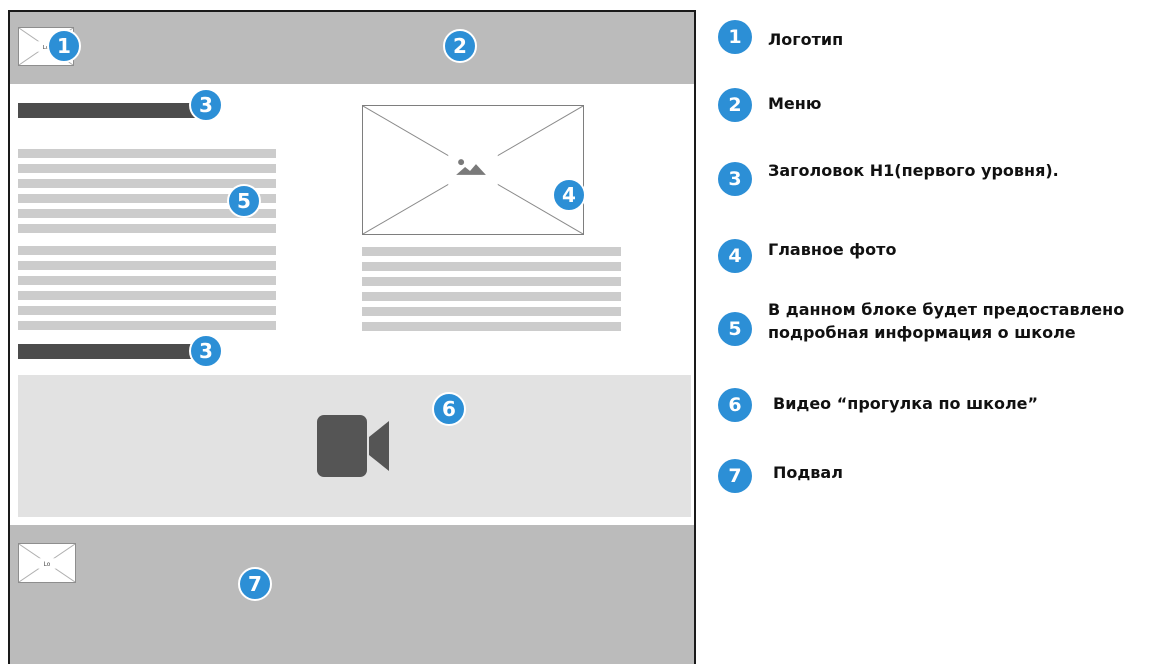 The width and height of the screenshot is (1155, 664). I want to click on footer-logo-text: Lo, so click(47, 565).